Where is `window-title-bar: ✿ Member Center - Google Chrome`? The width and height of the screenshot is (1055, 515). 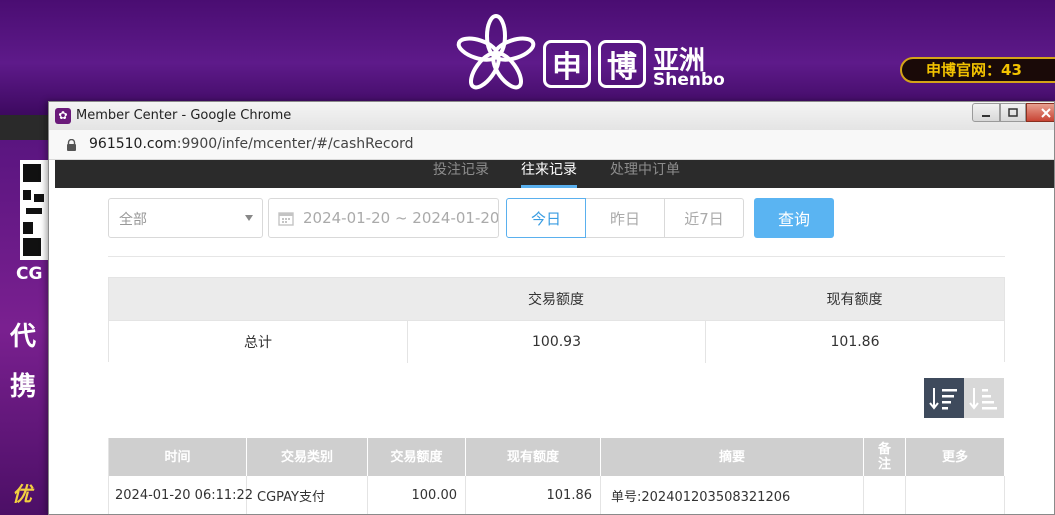 window-title-bar: ✿ Member Center - Google Chrome is located at coordinates (551, 116).